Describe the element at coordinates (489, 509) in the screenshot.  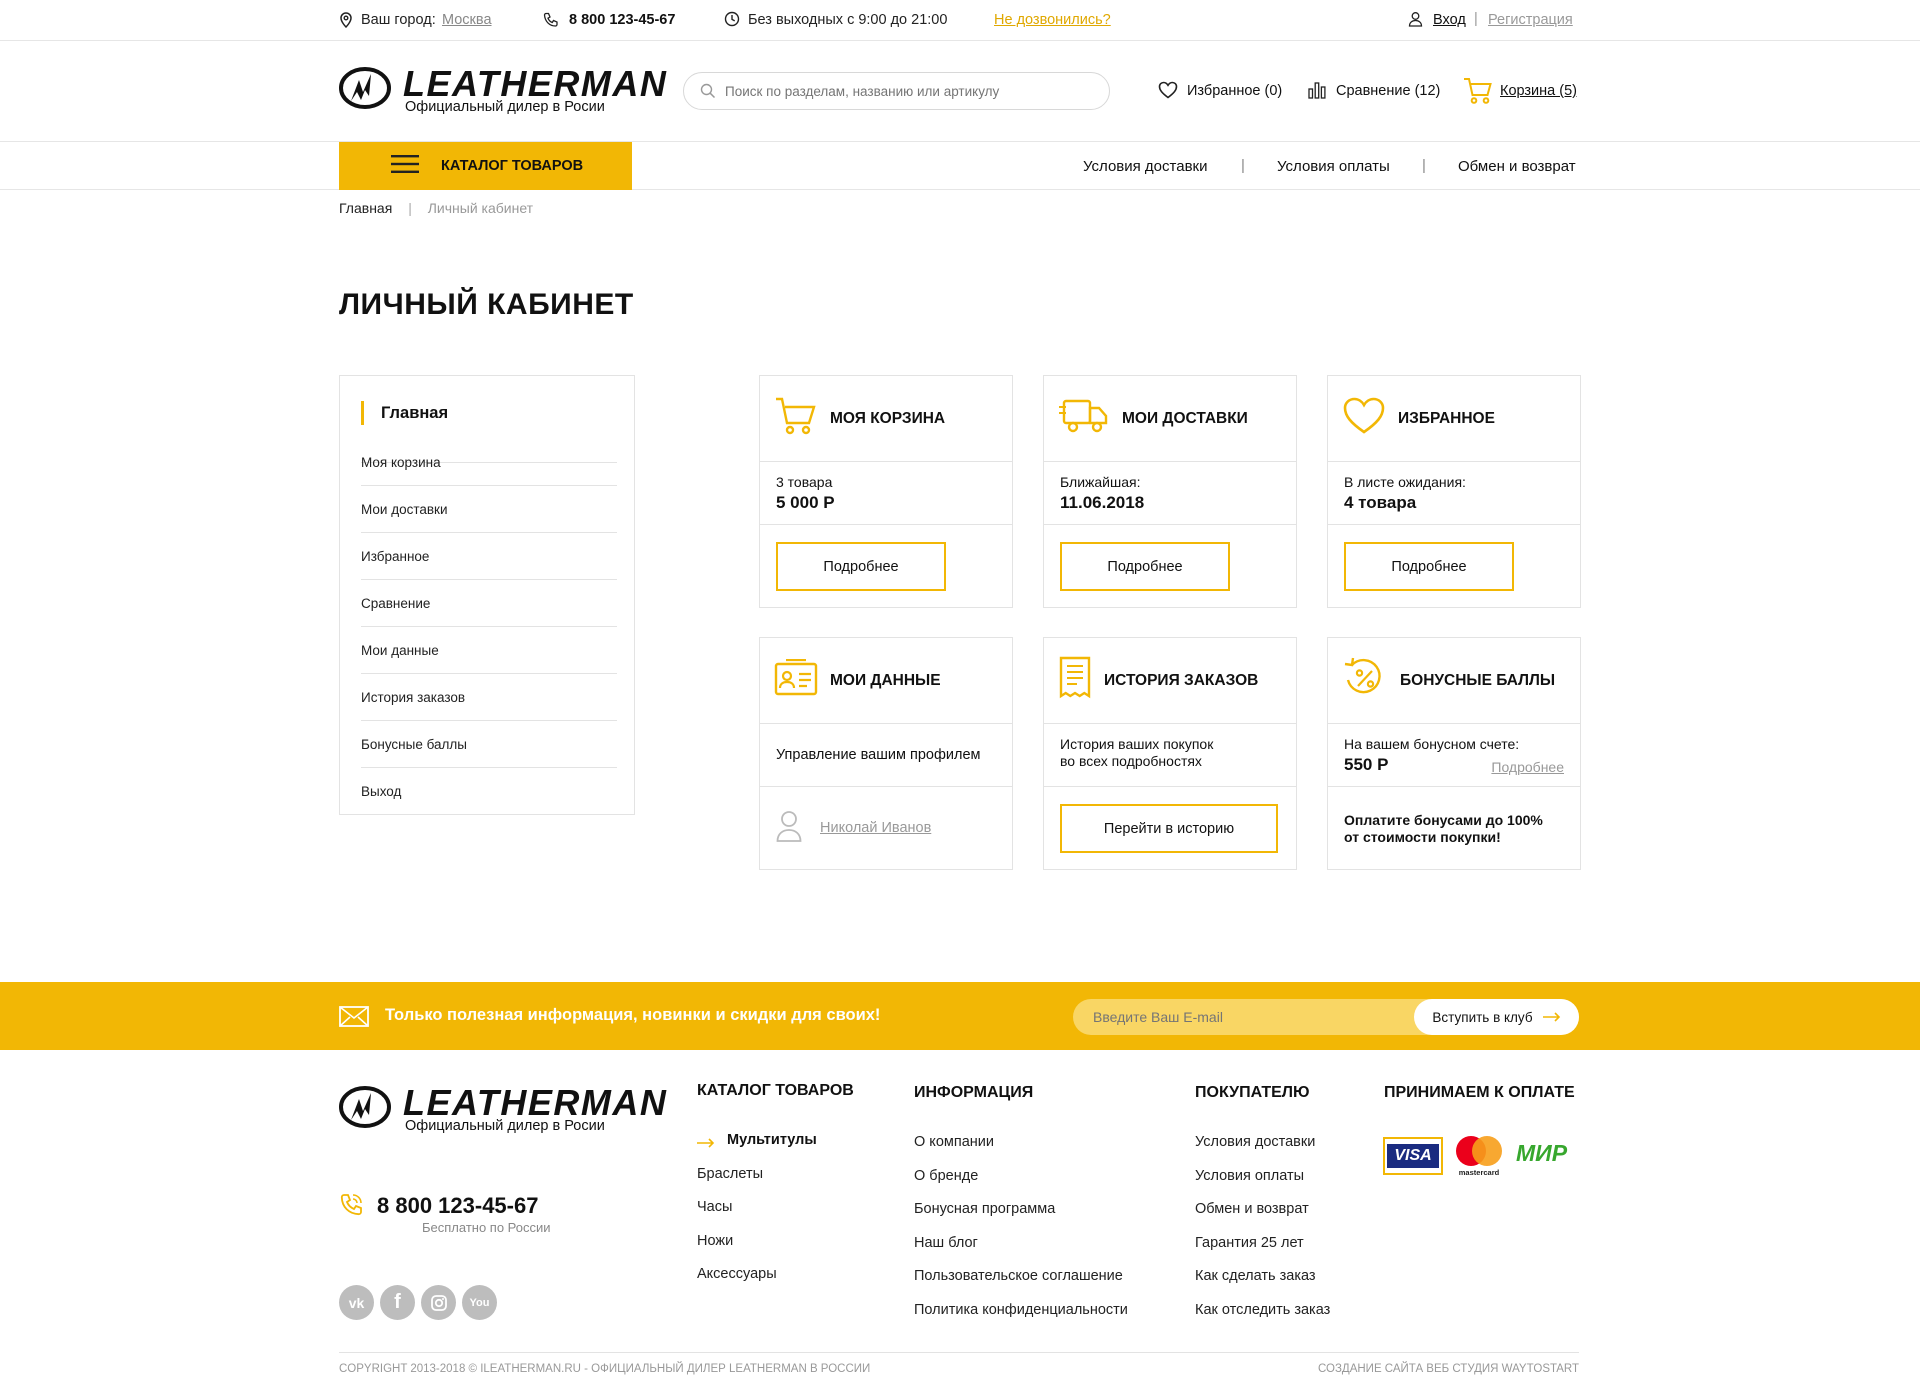
I see `sidebar-item-deliveries: Мои доставки` at that location.